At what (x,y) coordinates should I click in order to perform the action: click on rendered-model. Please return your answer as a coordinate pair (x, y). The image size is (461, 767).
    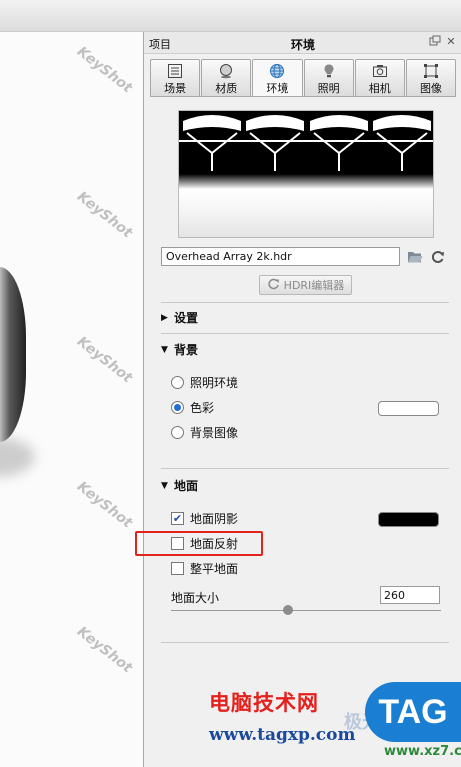
    Looking at the image, I should click on (13, 354).